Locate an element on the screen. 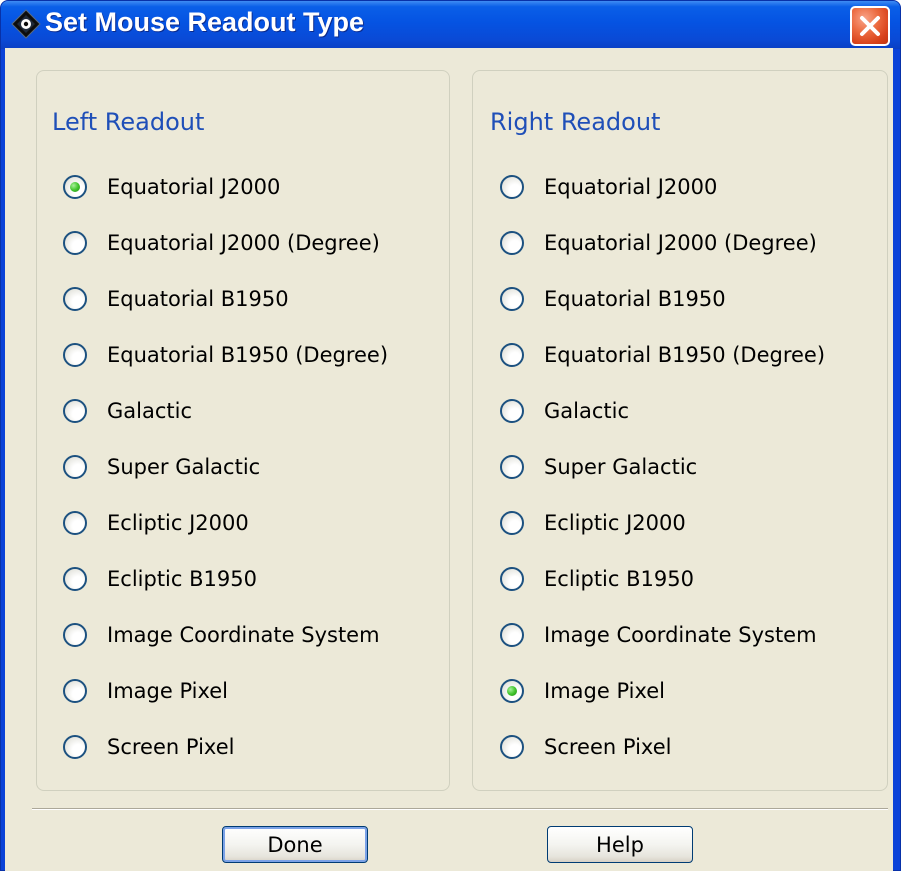 This screenshot has width=901, height=871. left-option-ecliptic-j2000: Ecliptic J2000 is located at coordinates (156, 523).